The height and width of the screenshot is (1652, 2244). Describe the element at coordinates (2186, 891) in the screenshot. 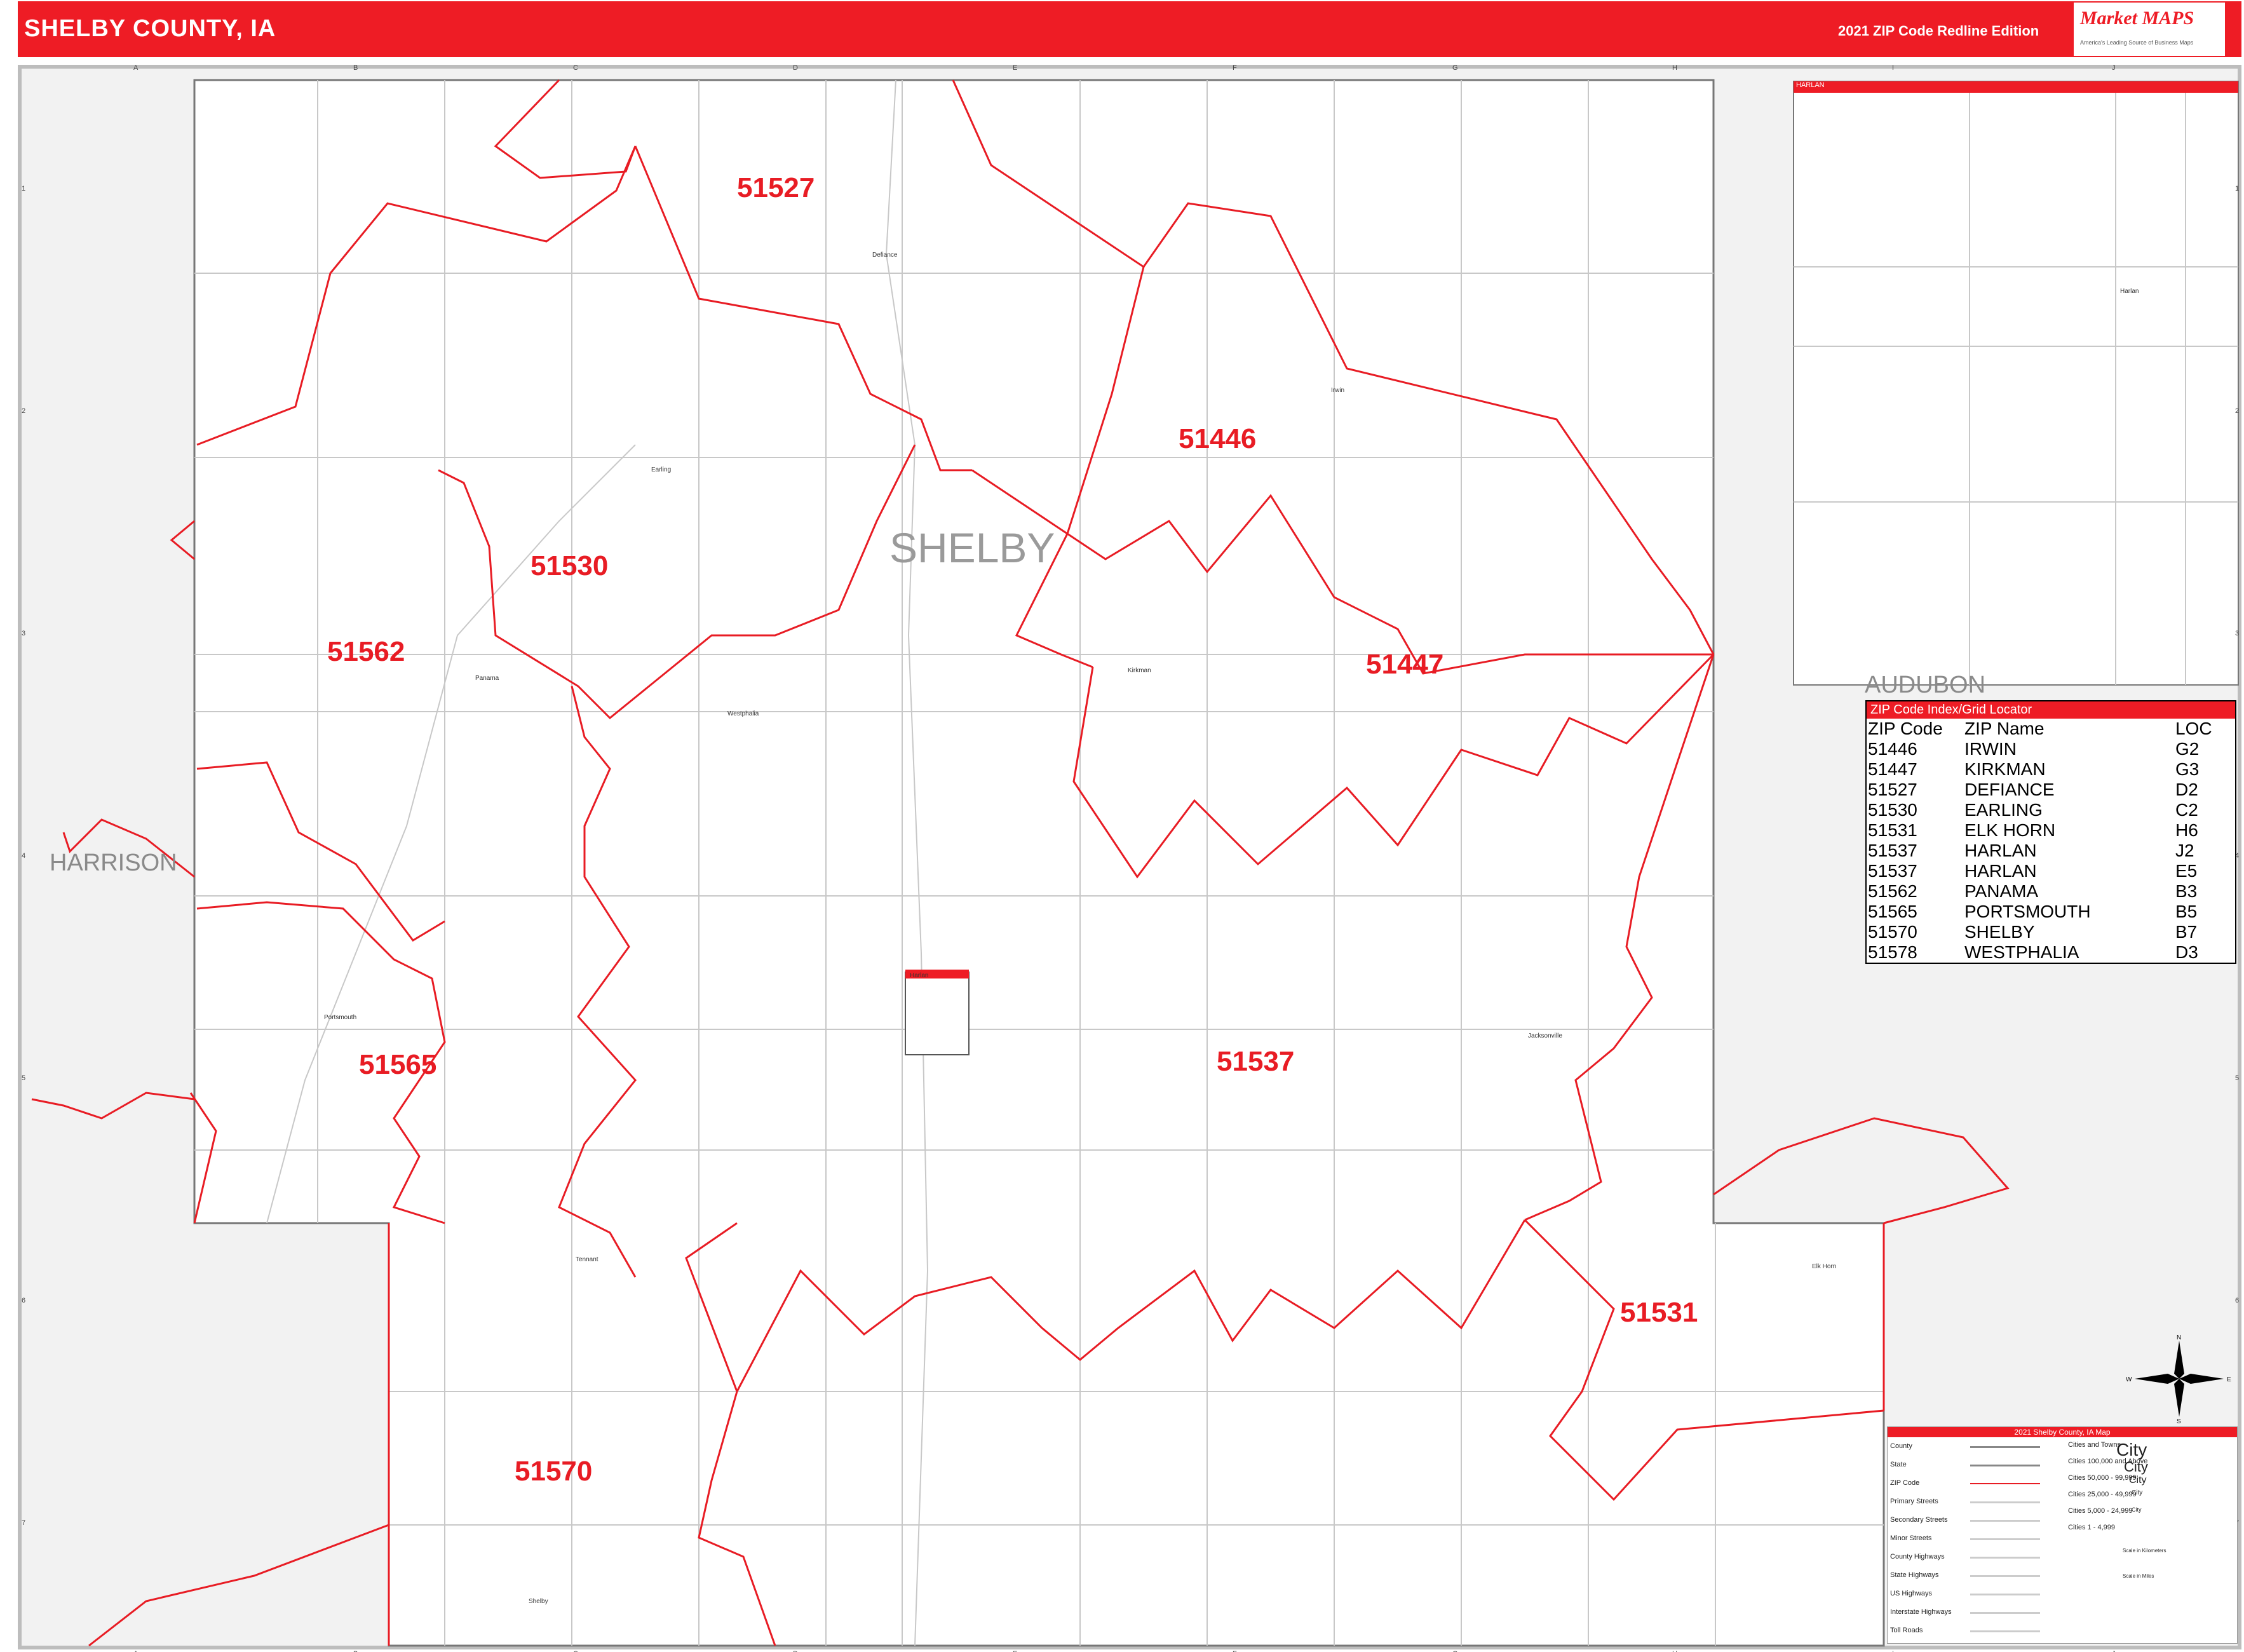

I see `loc-cell: B3` at that location.